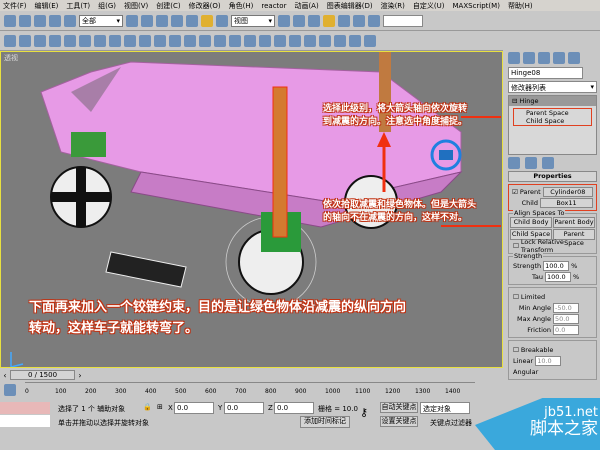  Describe the element at coordinates (190, 40) in the screenshot. I see `fracture-icon` at that location.